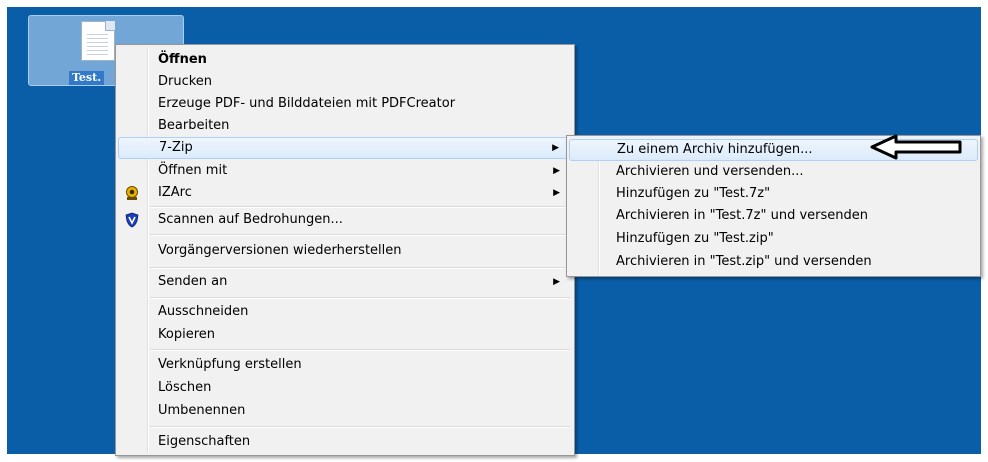  What do you see at coordinates (185, 387) in the screenshot?
I see `menu-item-label: Löschen` at bounding box center [185, 387].